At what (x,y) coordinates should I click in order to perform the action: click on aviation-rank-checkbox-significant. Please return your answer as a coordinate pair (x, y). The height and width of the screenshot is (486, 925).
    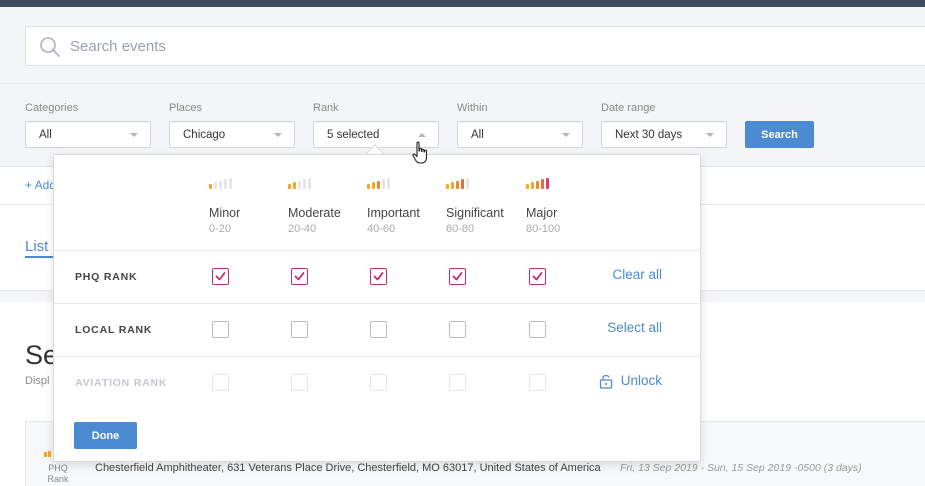
    Looking at the image, I should click on (457, 382).